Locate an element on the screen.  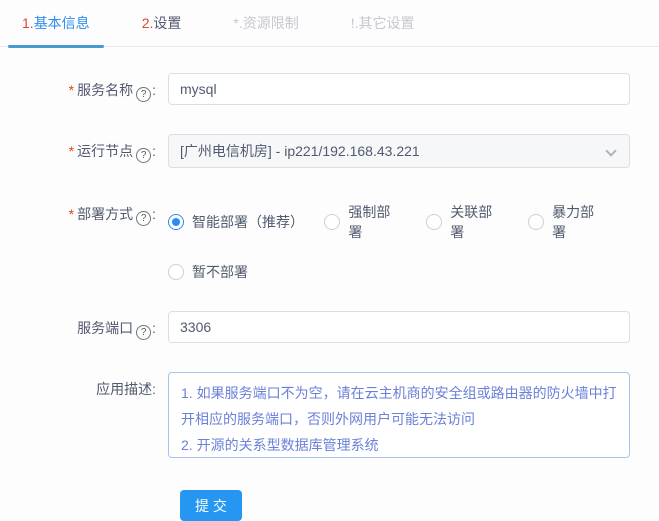
tab-basic-info: 1.基本信息 is located at coordinates (56, 30).